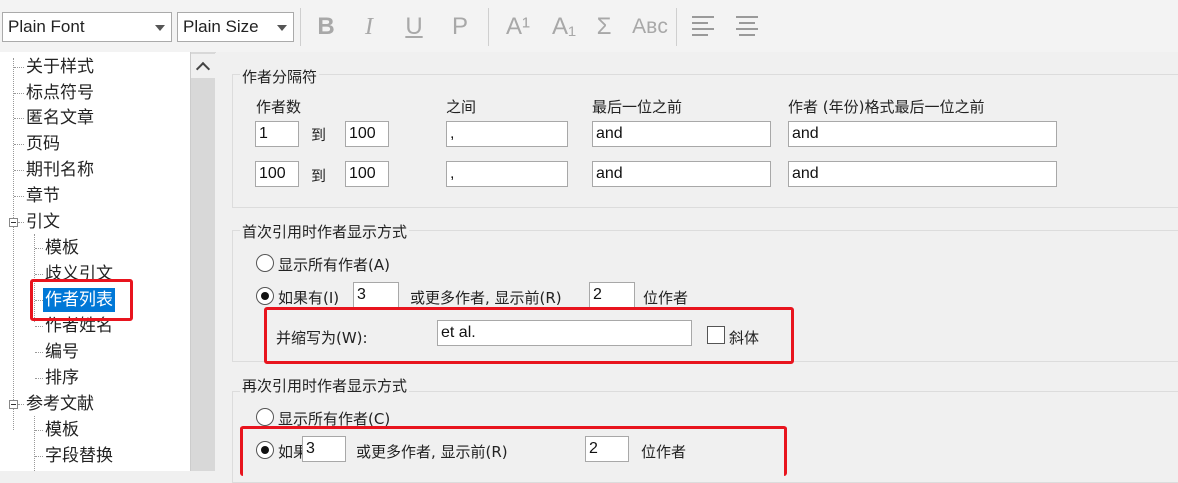  I want to click on group-title: 再次引用时作者显示方式, so click(325, 385).